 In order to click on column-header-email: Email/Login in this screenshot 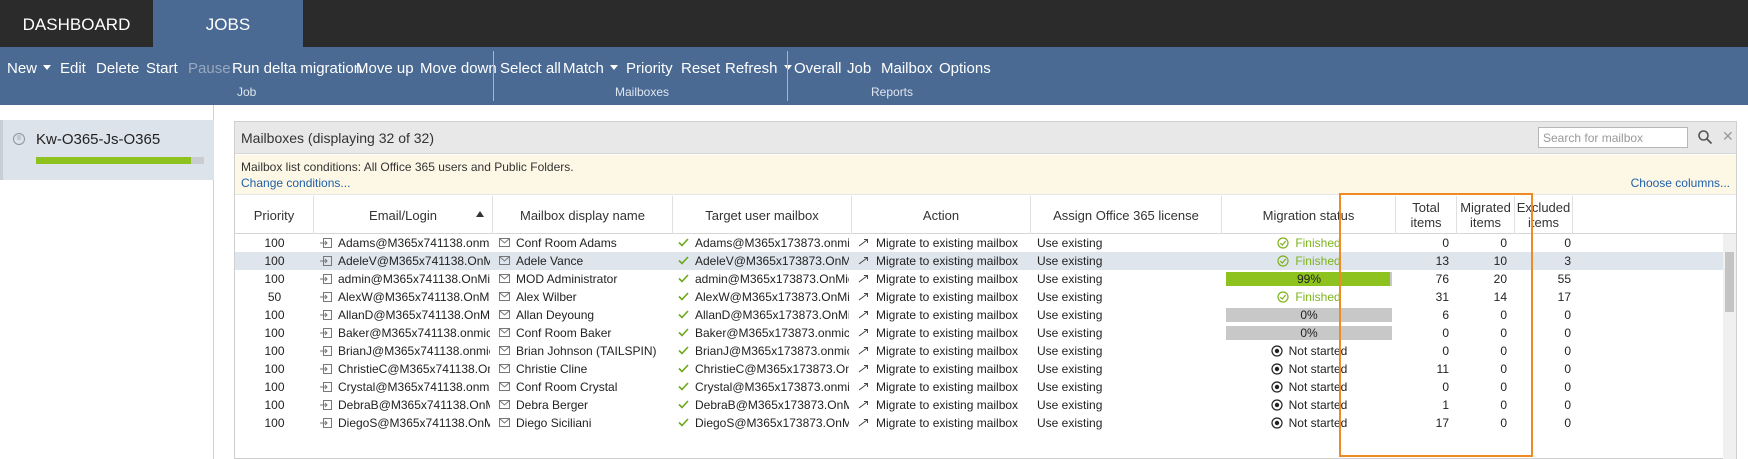, I will do `click(403, 215)`.